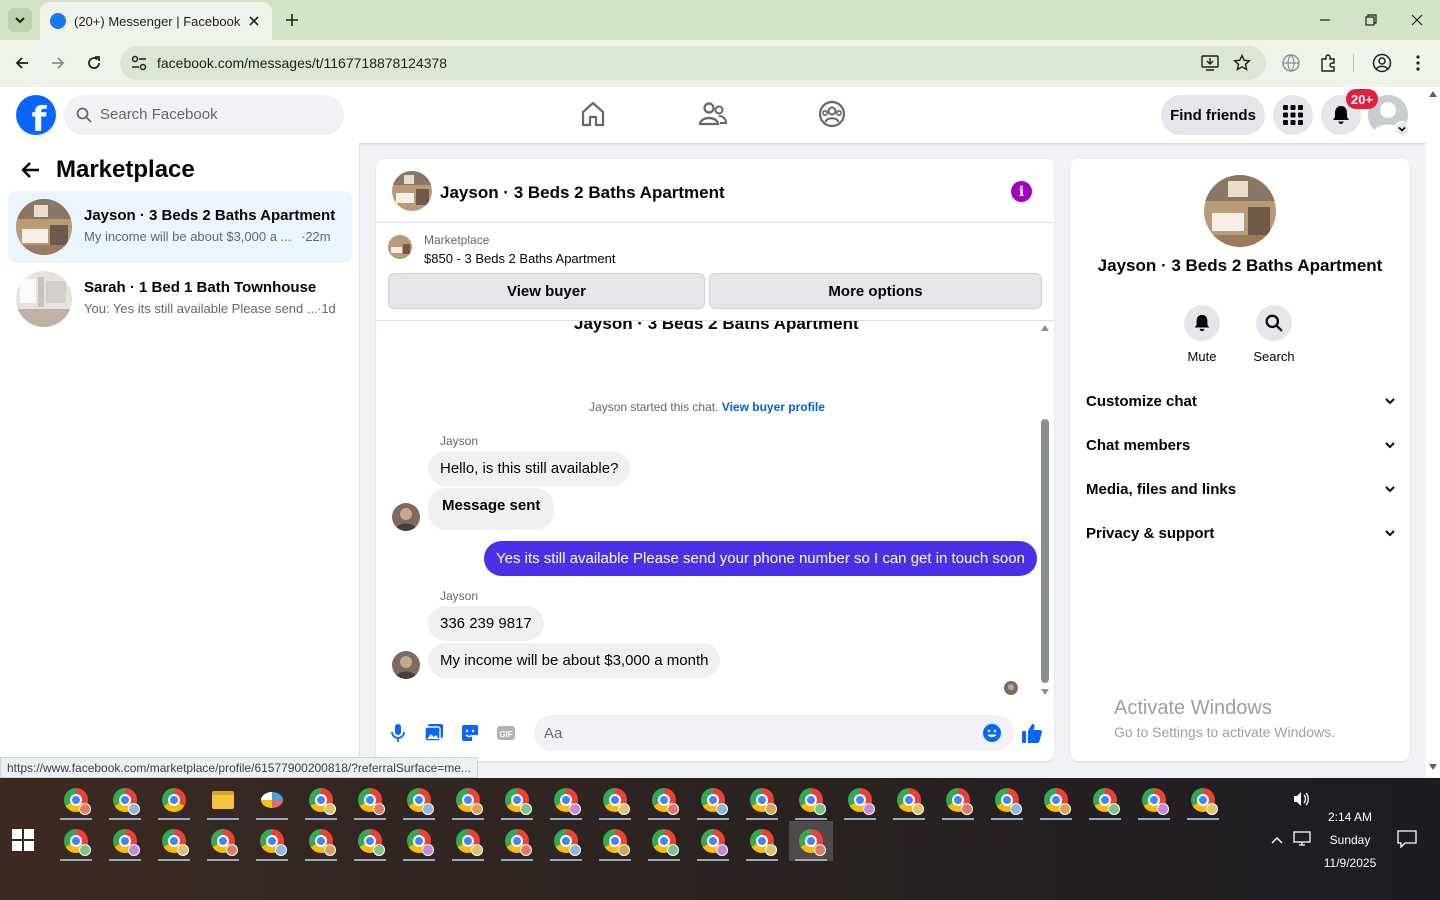 This screenshot has width=1440, height=900. Describe the element at coordinates (23, 840) in the screenshot. I see `windows-start-icon` at that location.